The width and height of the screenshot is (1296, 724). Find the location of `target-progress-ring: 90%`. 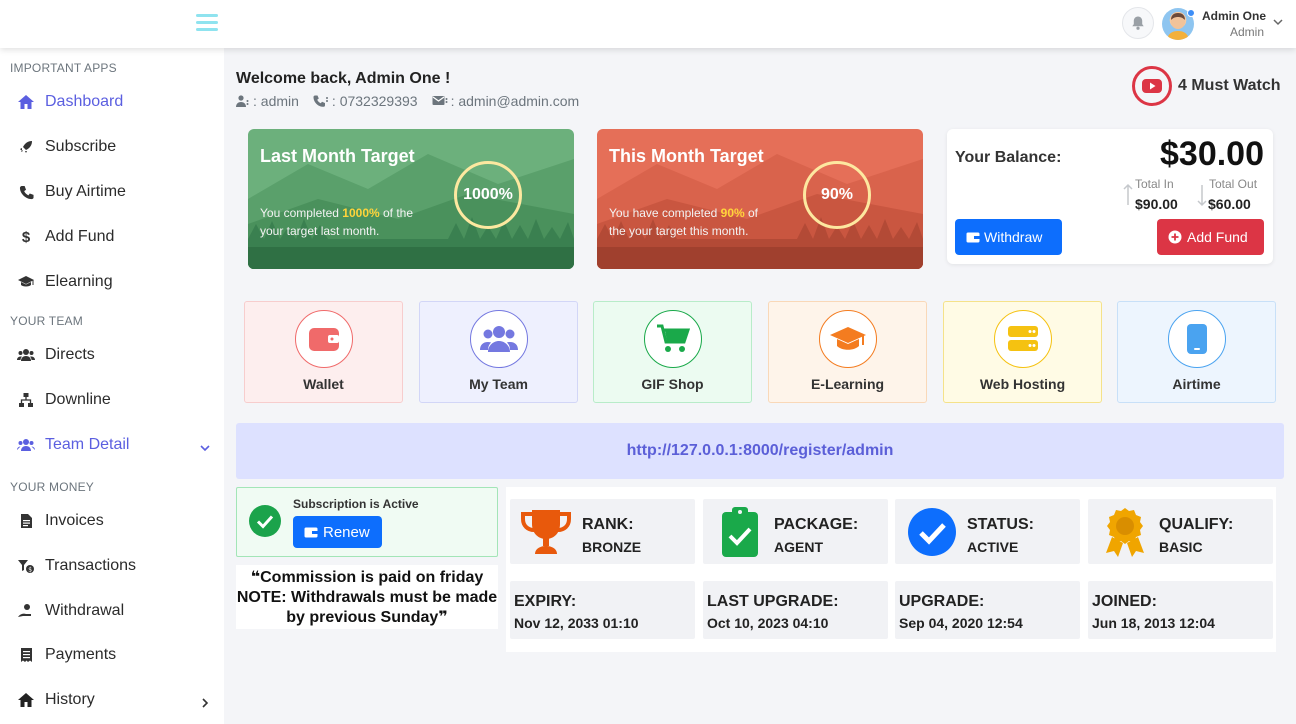

target-progress-ring: 90% is located at coordinates (837, 195).